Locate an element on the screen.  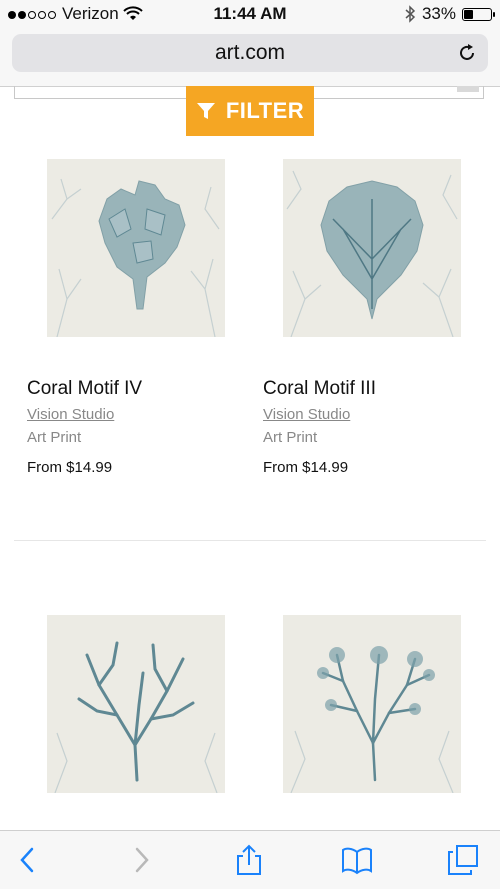
product-image-coral-motif-iv is located at coordinates (136, 248).